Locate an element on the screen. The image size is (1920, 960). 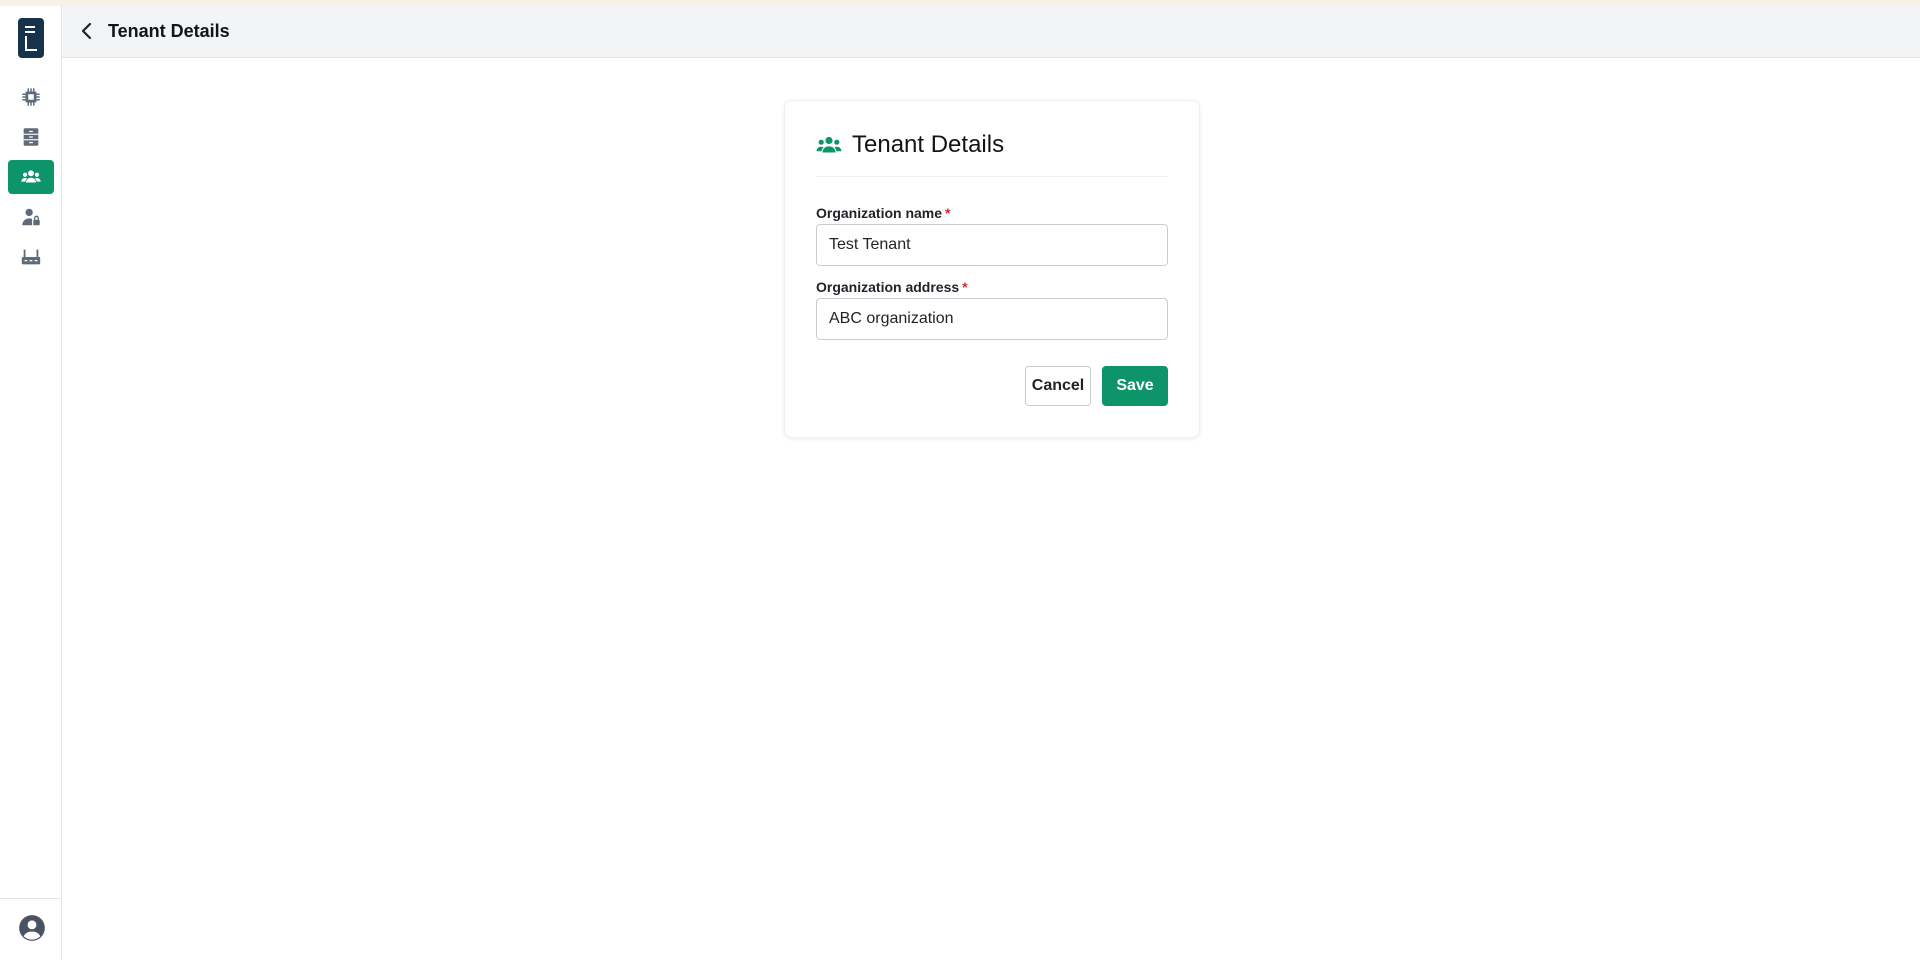
router-icon is located at coordinates (31, 257).